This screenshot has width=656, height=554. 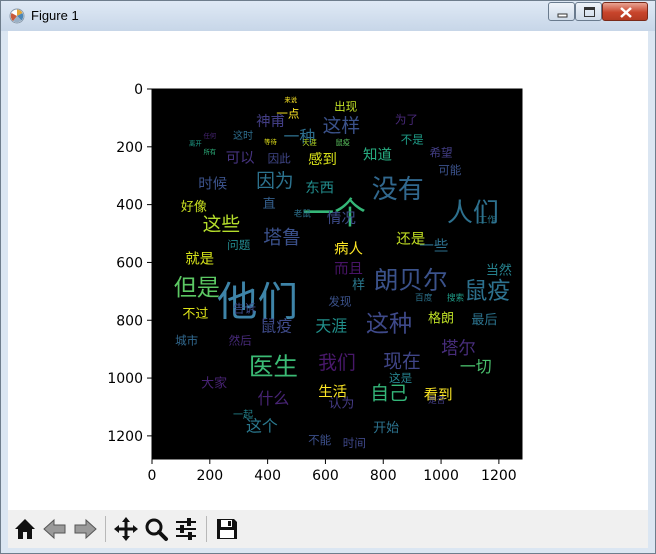 I want to click on x-tick-label: 0, so click(x=152, y=476).